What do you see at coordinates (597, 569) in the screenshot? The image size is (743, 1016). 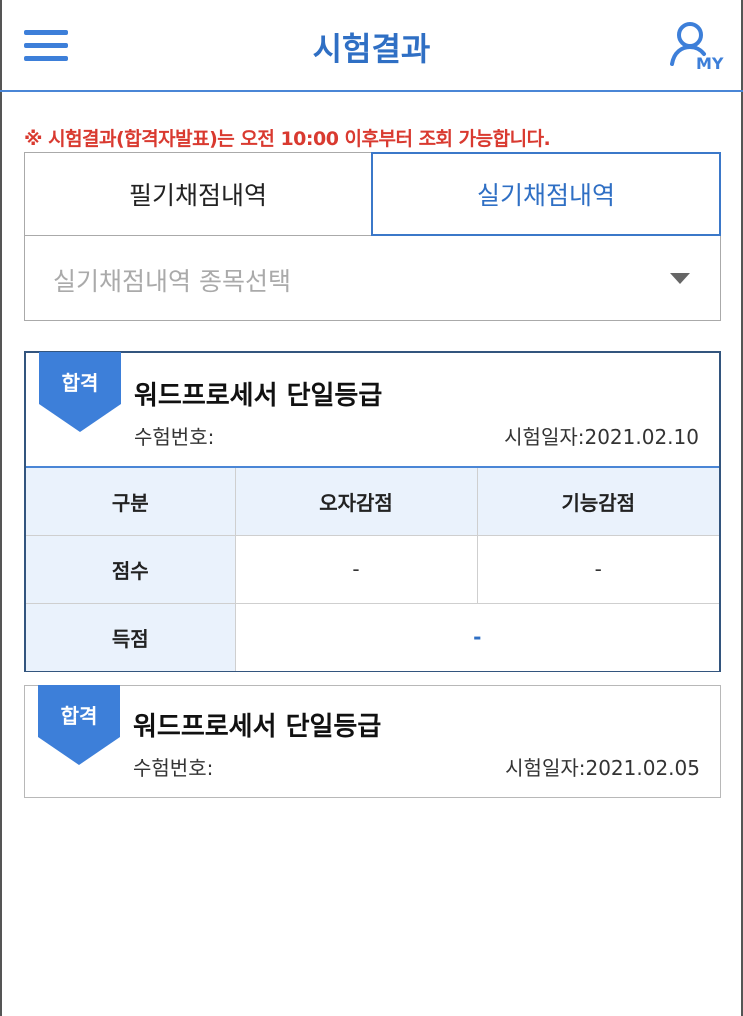 I see `function-deduction-value: -` at bounding box center [597, 569].